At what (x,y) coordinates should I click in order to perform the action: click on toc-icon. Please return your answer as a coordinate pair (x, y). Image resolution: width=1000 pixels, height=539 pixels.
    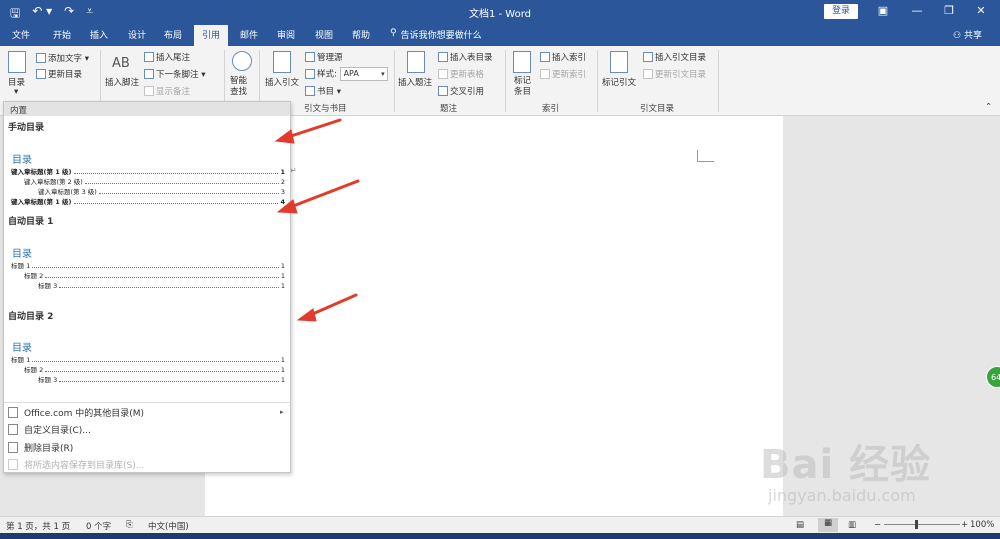
    Looking at the image, I should click on (17, 62).